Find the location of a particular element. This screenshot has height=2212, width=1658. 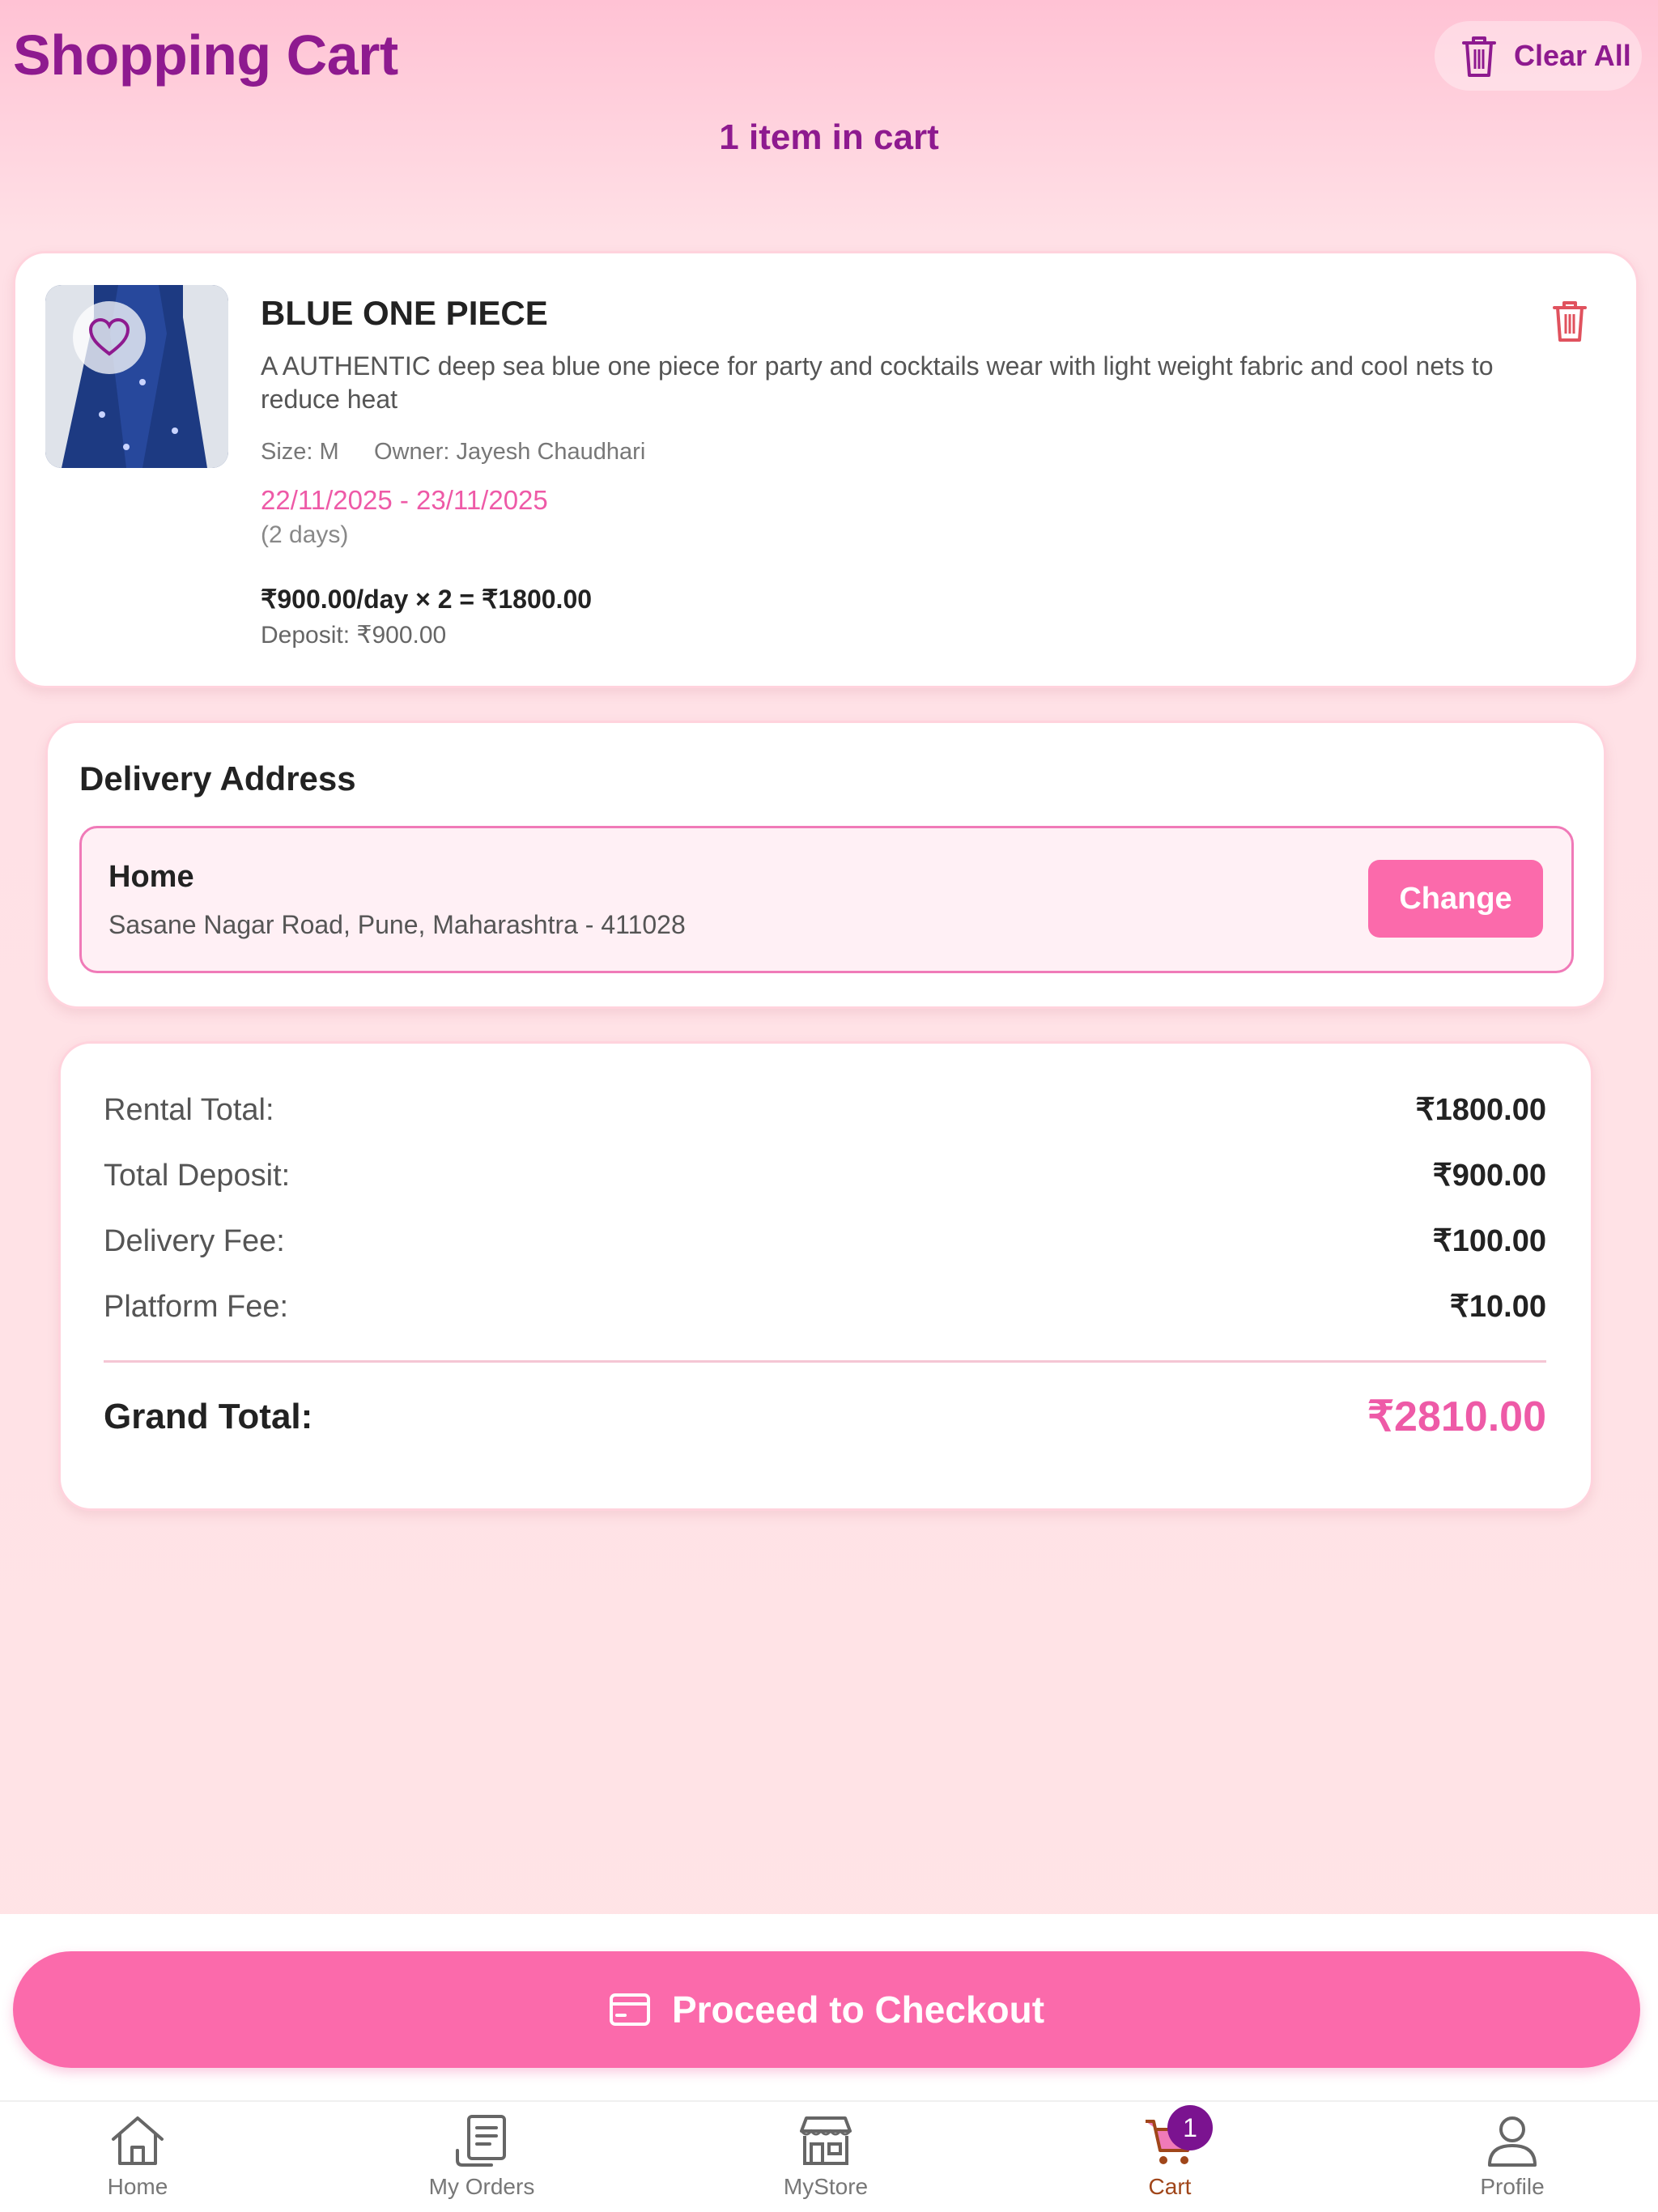

orders-icon is located at coordinates (481, 2141).